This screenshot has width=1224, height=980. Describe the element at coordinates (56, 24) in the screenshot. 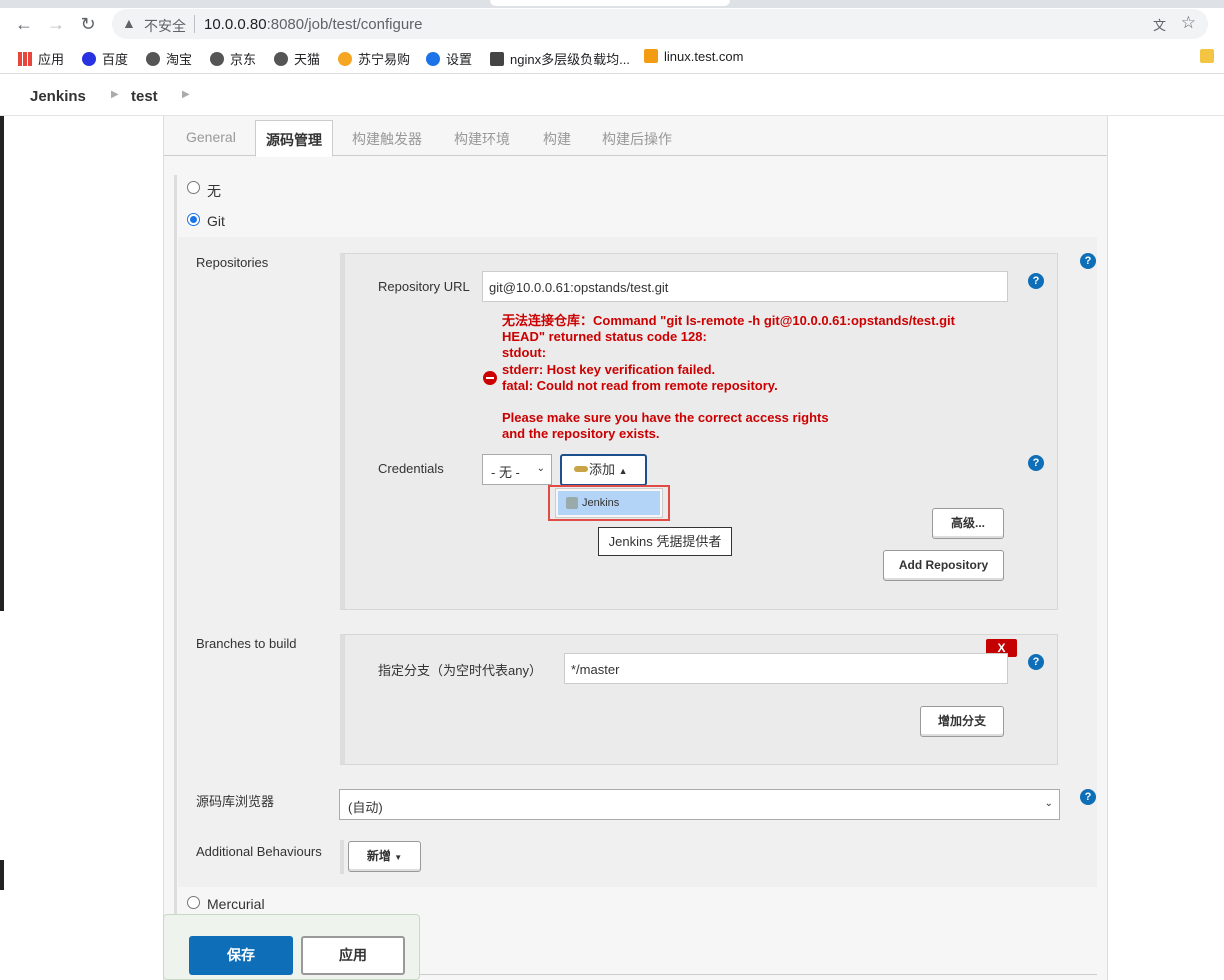

I see `forward-icon: →` at that location.